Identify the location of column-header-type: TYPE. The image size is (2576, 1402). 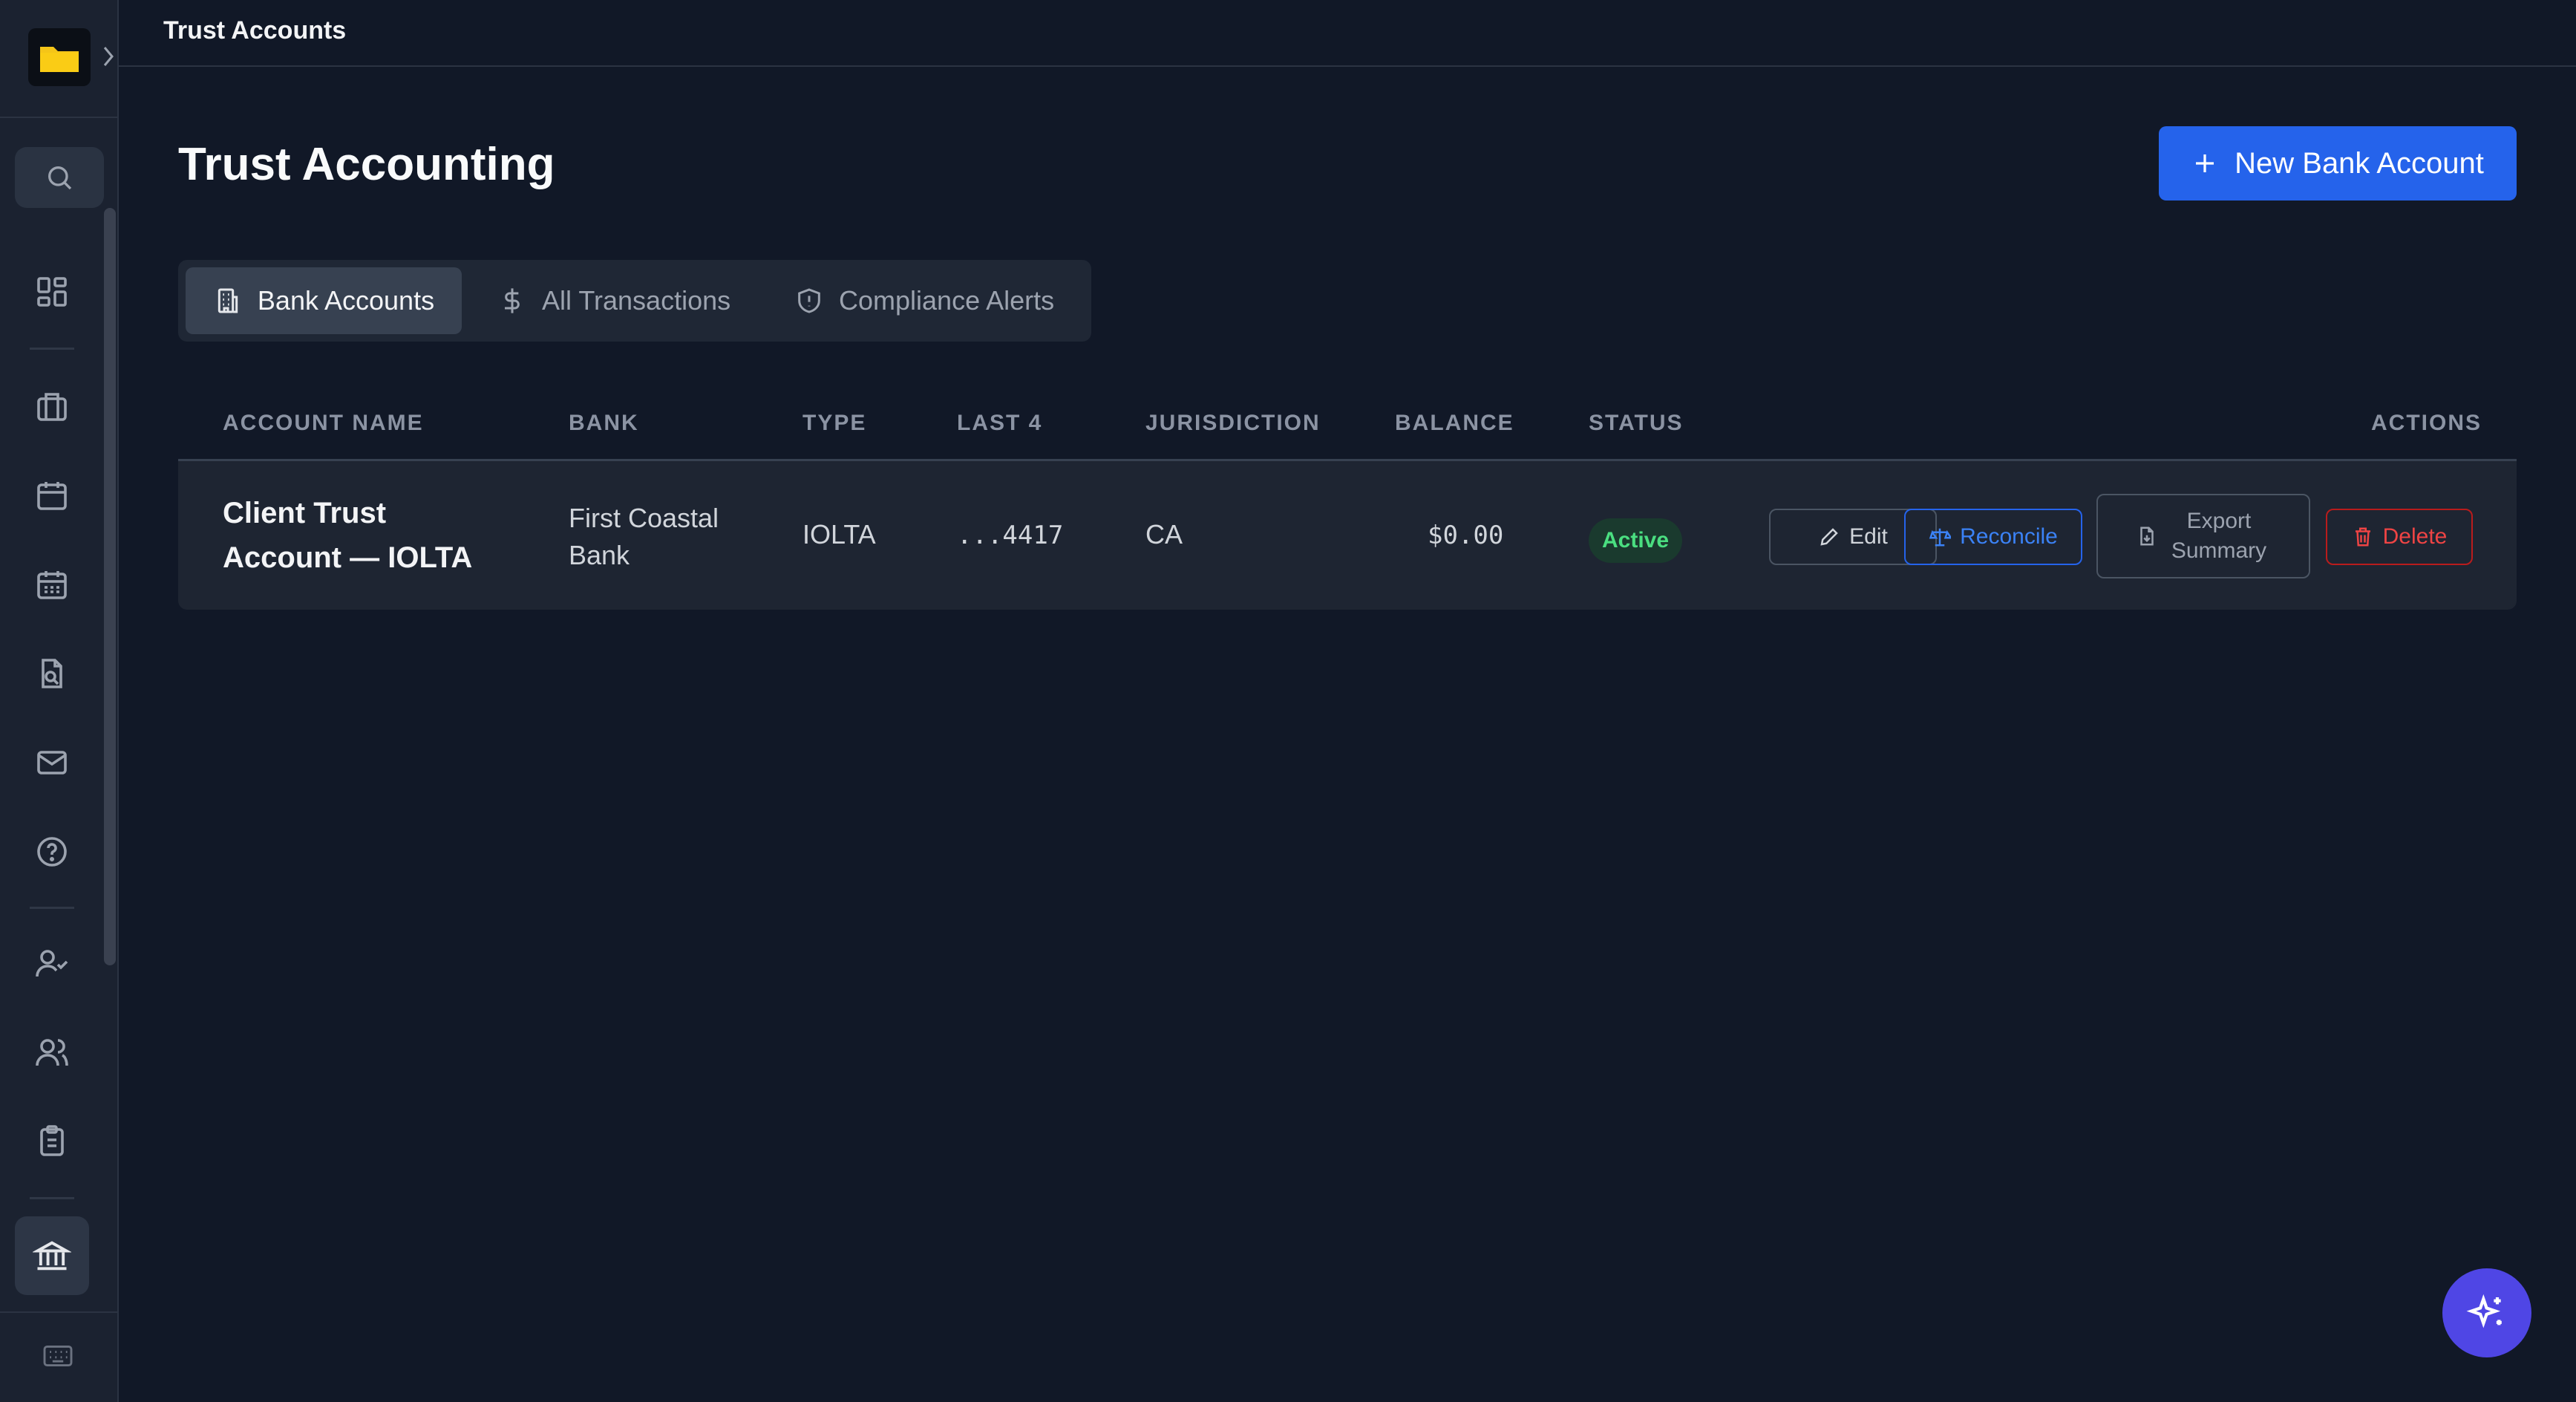
(834, 423).